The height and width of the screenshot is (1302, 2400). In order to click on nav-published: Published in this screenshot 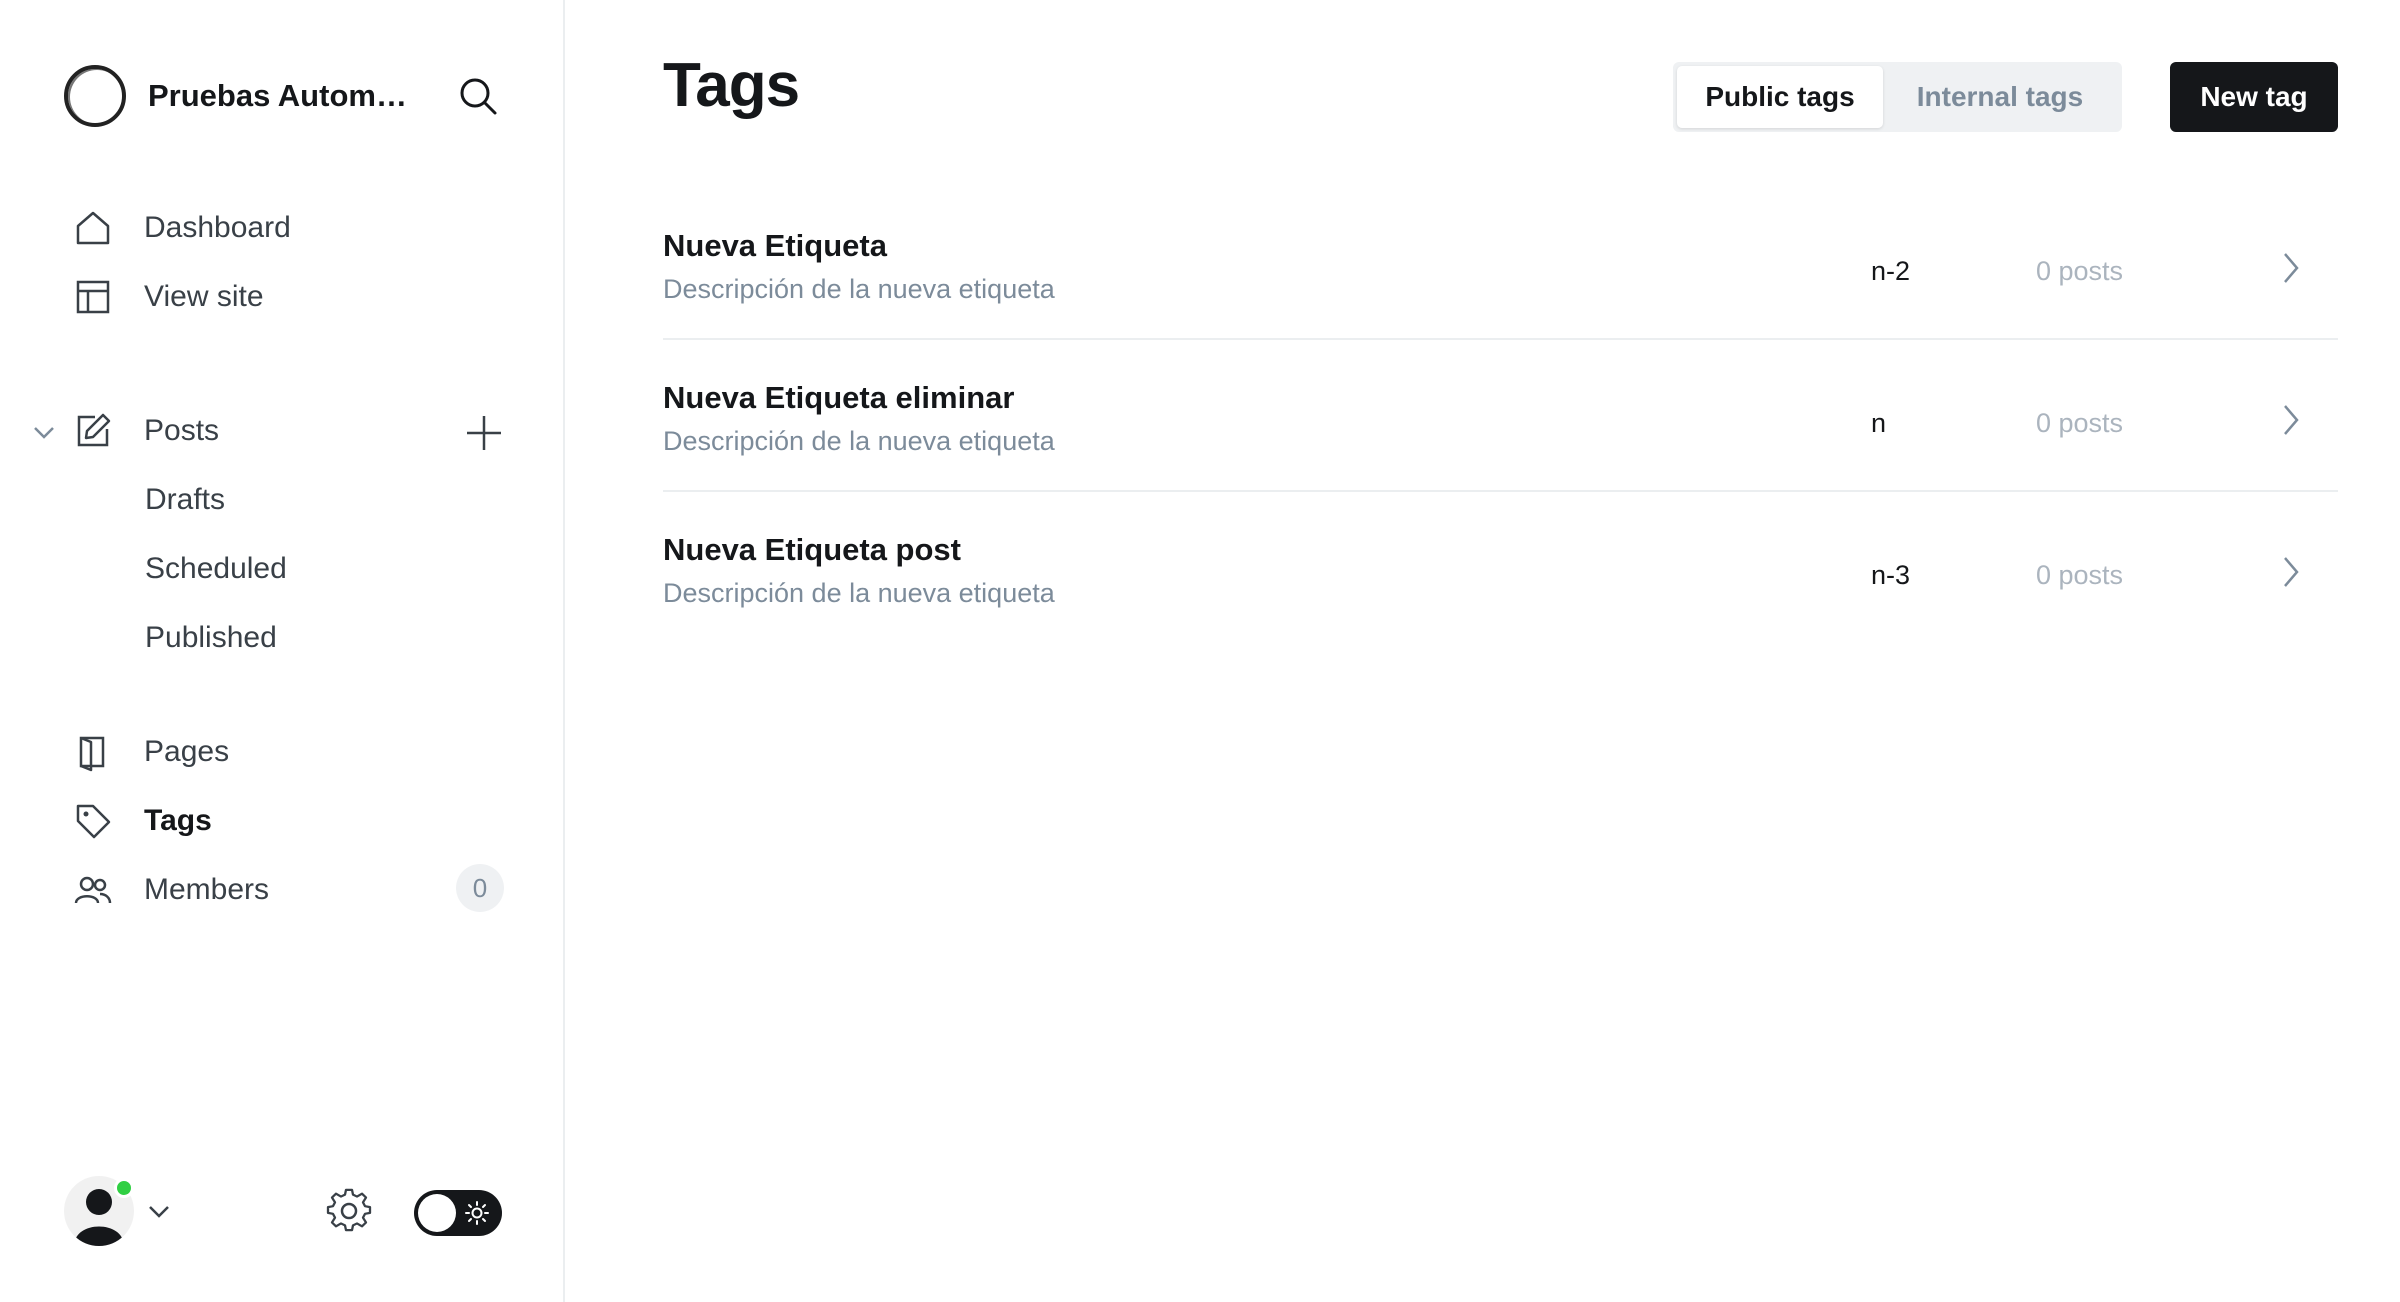, I will do `click(211, 638)`.